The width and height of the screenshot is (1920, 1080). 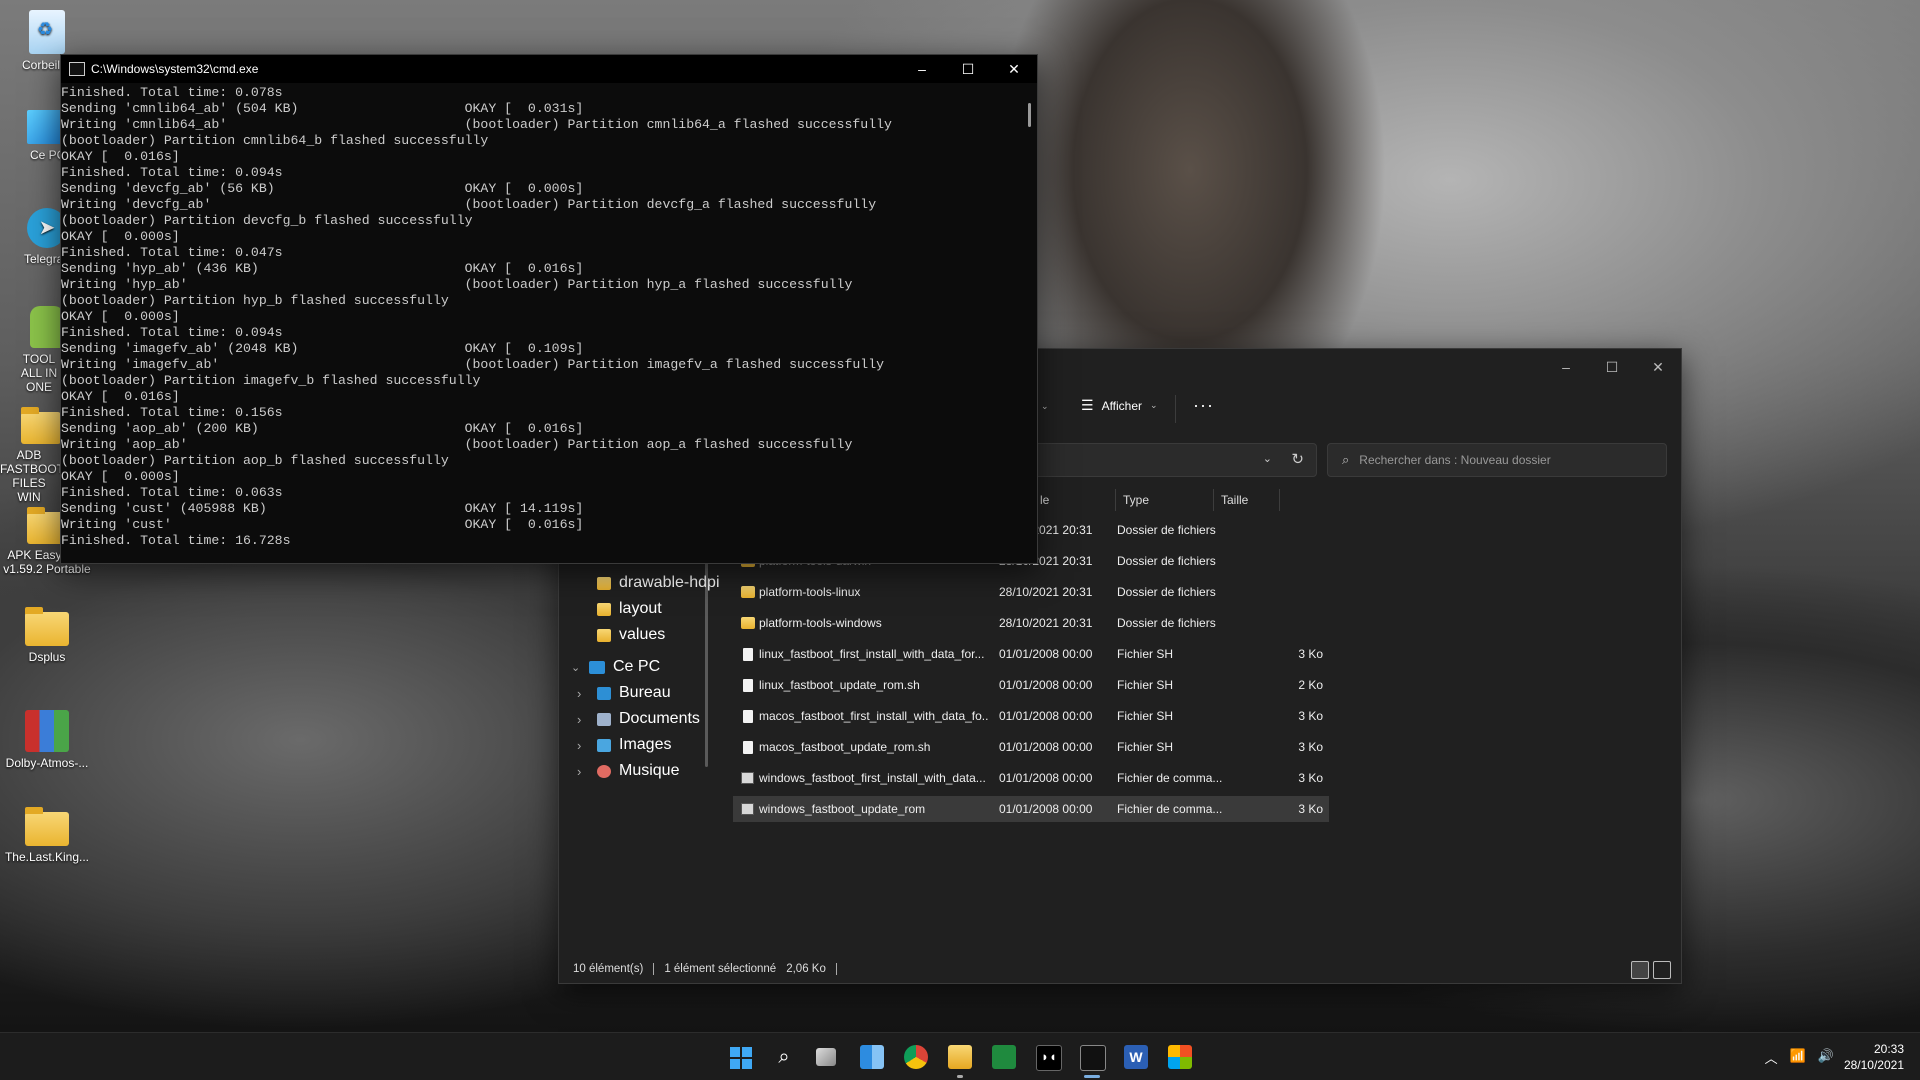 What do you see at coordinates (1145, 716) in the screenshot?
I see `file-type: Fichier SH` at bounding box center [1145, 716].